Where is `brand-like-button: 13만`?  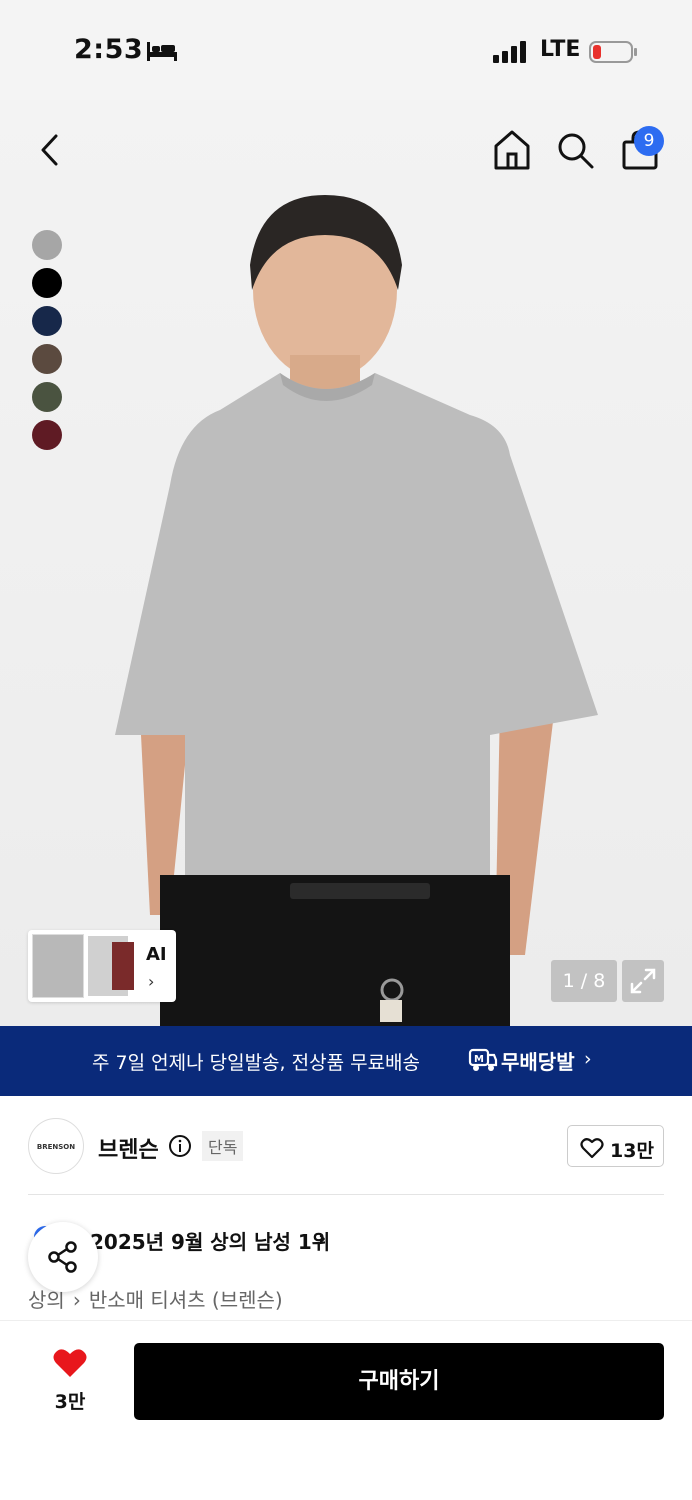
brand-like-button: 13만 is located at coordinates (615, 1146).